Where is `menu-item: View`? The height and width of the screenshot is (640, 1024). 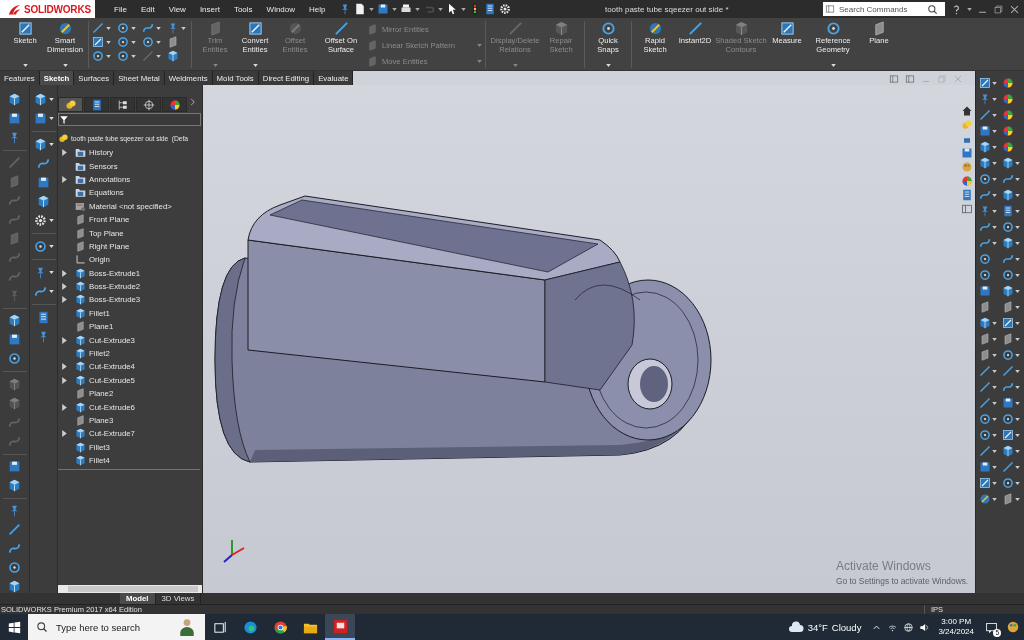
menu-item: View is located at coordinates (177, 9).